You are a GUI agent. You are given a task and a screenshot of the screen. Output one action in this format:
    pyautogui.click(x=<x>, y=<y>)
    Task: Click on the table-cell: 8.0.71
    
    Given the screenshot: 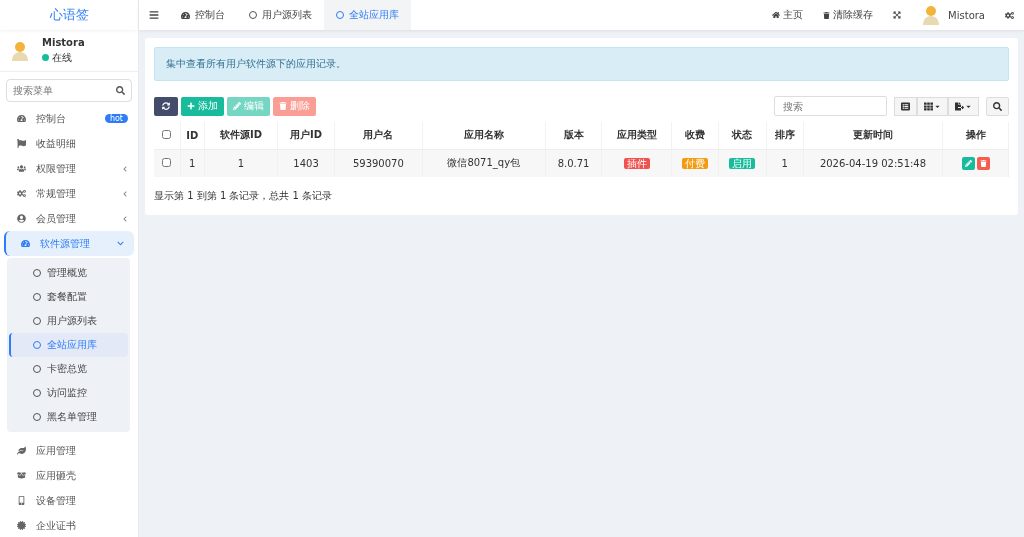 What is the action you would take?
    pyautogui.click(x=573, y=163)
    